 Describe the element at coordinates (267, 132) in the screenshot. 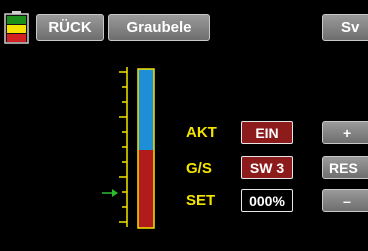

I see `akt-value-button: EIN` at that location.